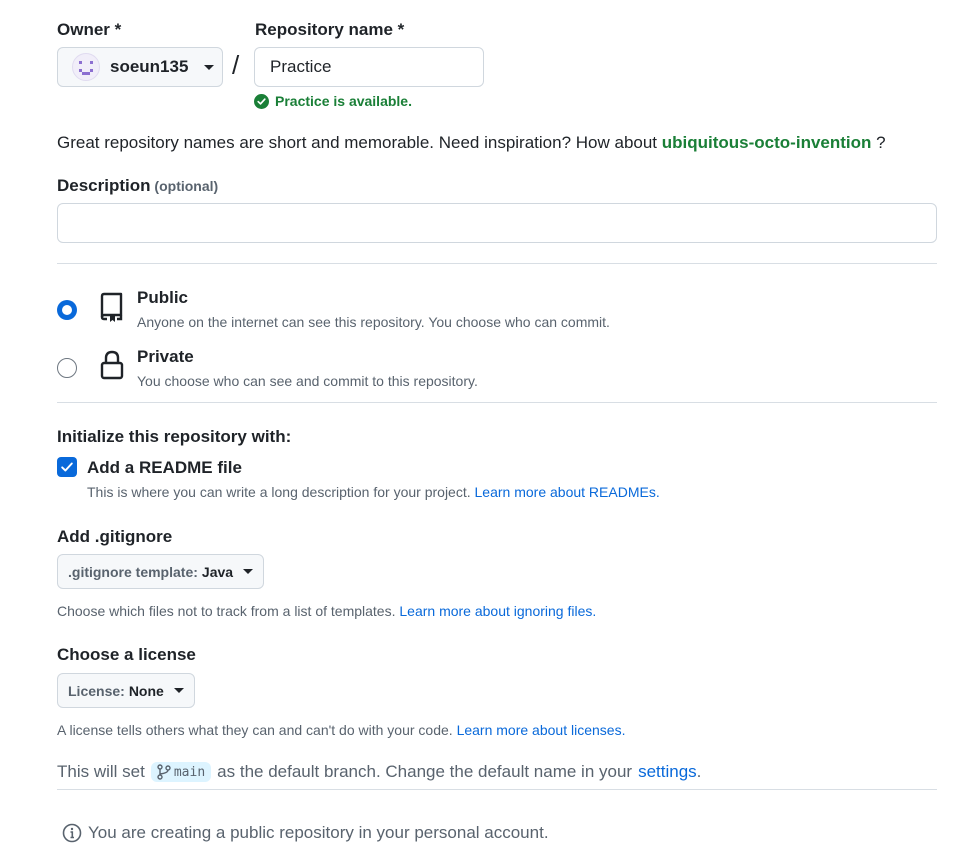 The height and width of the screenshot is (845, 968). Describe the element at coordinates (181, 772) in the screenshot. I see `branch-pill: main` at that location.